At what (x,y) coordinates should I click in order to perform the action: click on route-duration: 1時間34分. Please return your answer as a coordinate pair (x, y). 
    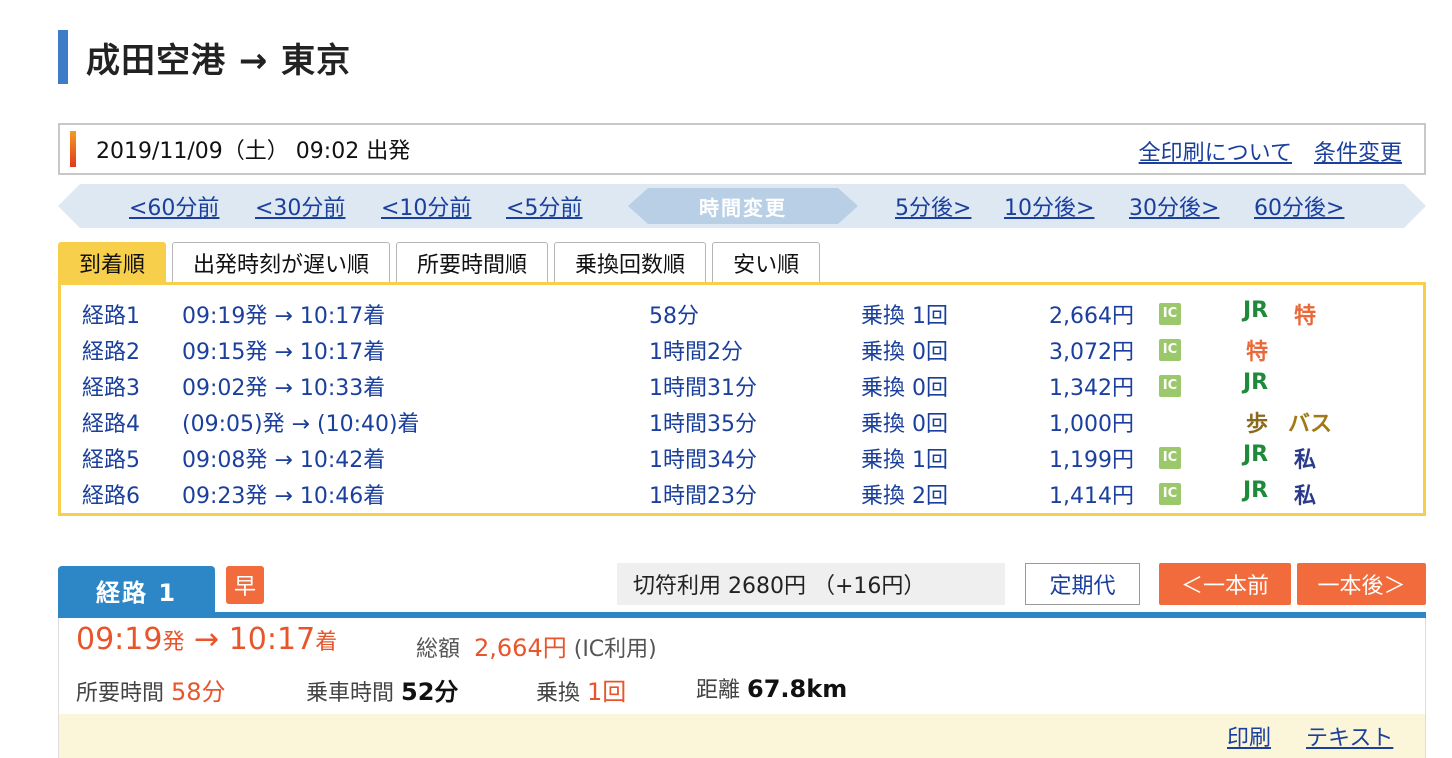
    Looking at the image, I should click on (703, 460).